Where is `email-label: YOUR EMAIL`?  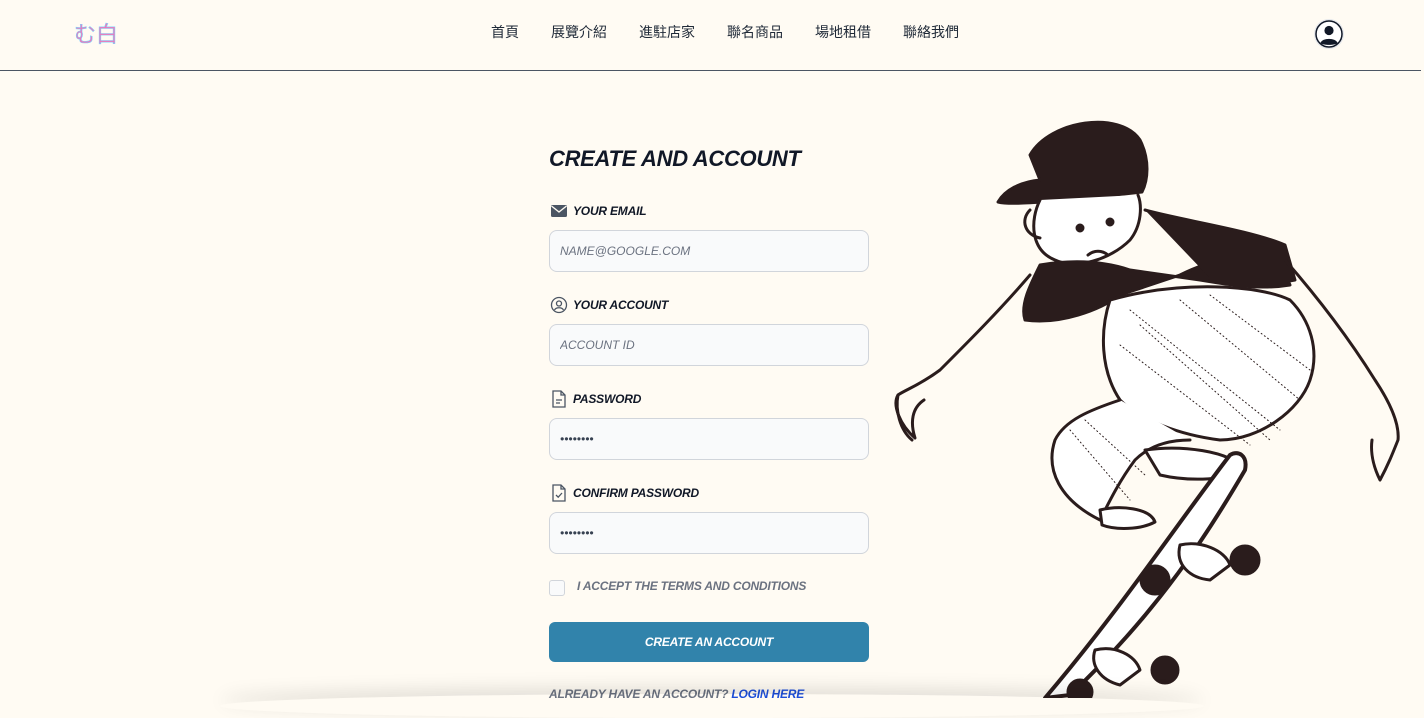
email-label: YOUR EMAIL is located at coordinates (610, 211).